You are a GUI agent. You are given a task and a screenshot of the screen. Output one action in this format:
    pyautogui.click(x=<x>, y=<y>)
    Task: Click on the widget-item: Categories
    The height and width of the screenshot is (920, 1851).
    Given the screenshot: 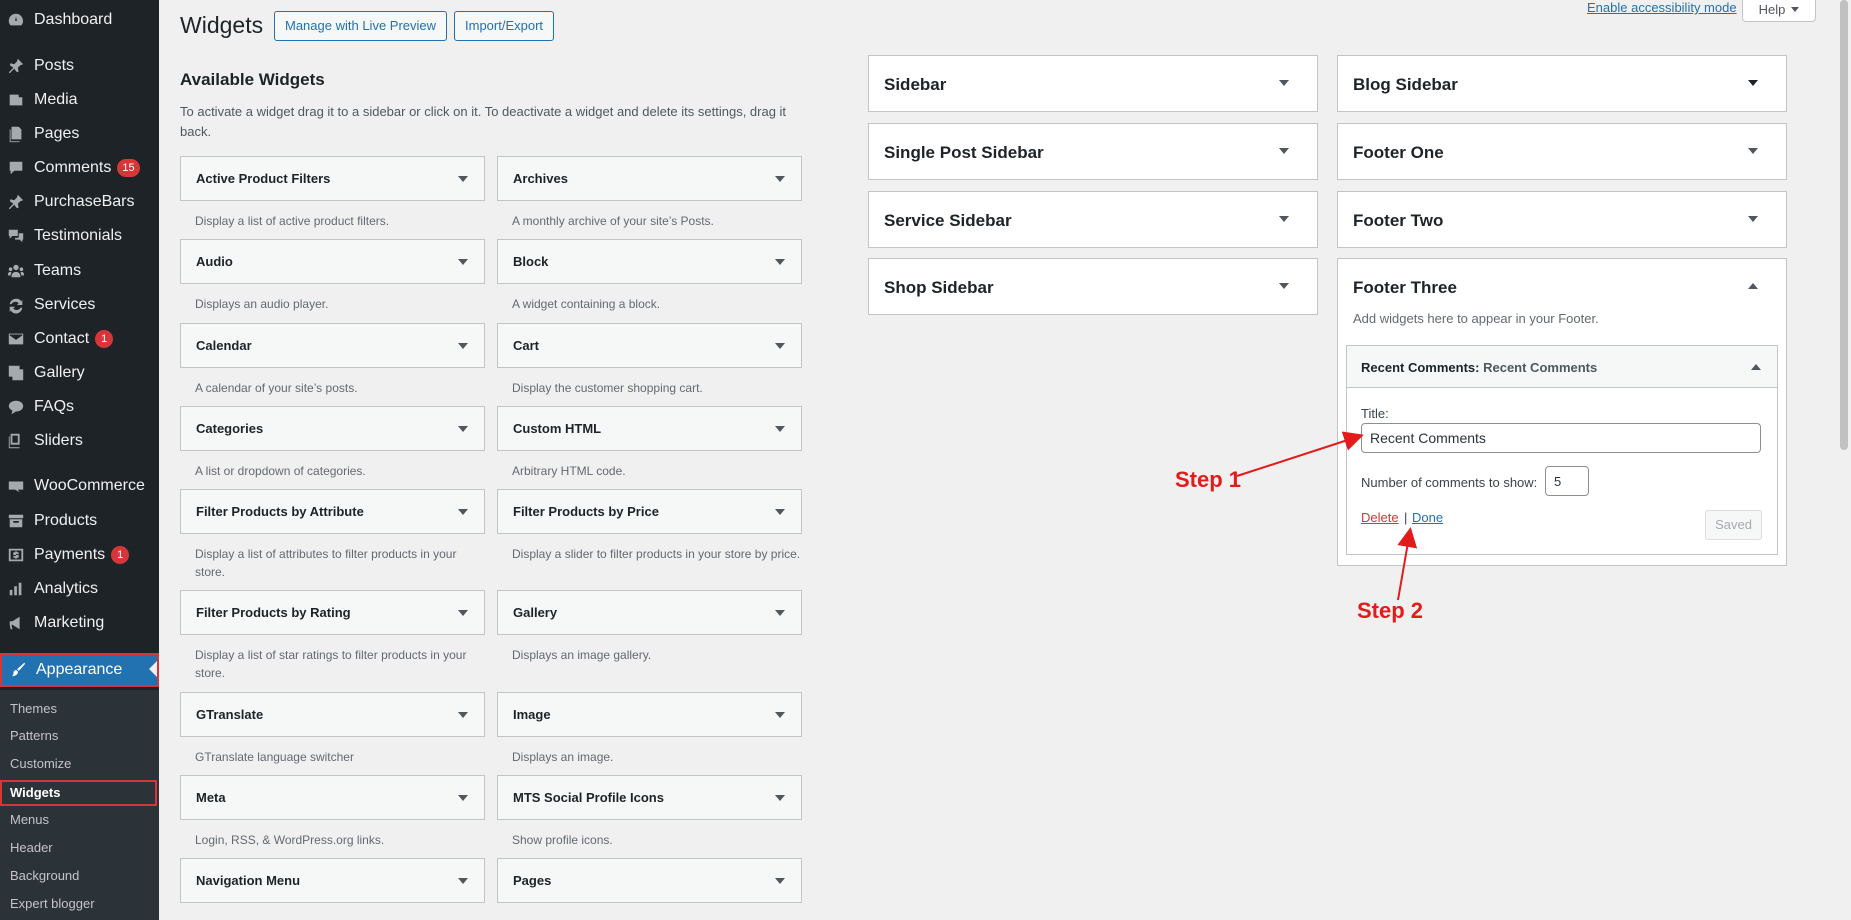 What is the action you would take?
    pyautogui.click(x=332, y=428)
    